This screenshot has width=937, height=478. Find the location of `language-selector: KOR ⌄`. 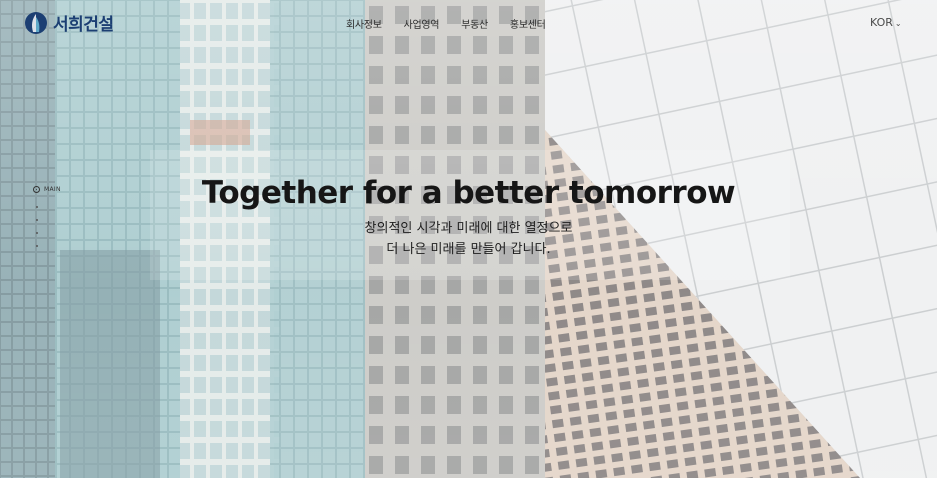

language-selector: KOR ⌄ is located at coordinates (886, 22).